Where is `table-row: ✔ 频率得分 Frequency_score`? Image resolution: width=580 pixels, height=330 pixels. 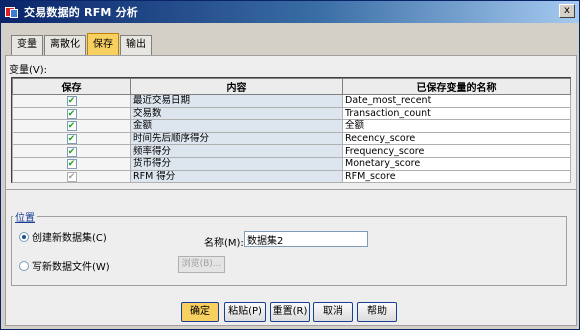
table-row: ✔ 频率得分 Frequency_score is located at coordinates (291, 151).